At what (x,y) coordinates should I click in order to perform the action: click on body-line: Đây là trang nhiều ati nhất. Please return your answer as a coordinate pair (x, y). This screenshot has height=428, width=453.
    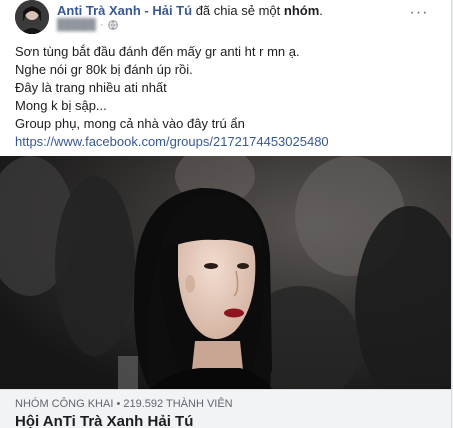
    Looking at the image, I should click on (91, 87).